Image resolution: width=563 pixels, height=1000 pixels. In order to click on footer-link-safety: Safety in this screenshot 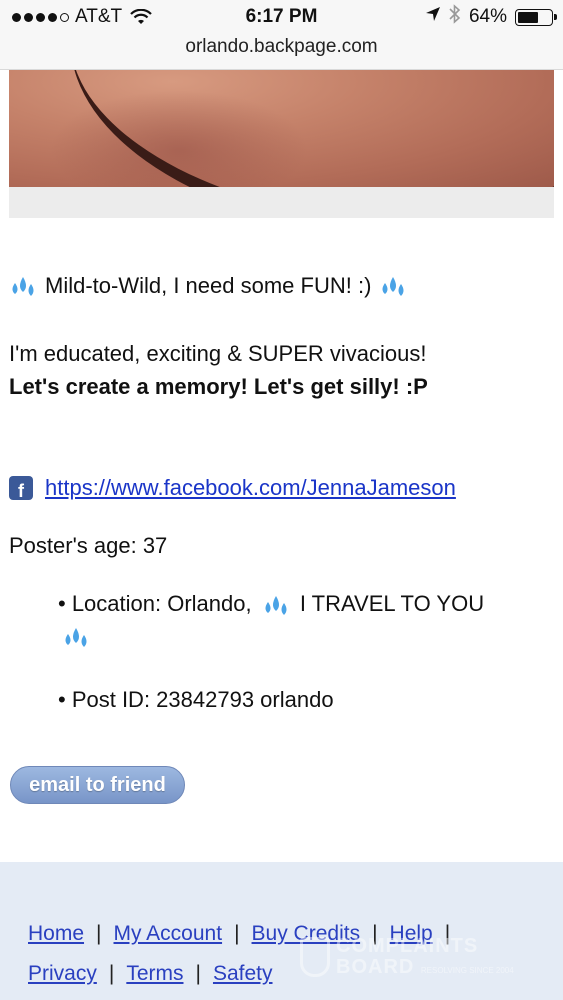, I will do `click(243, 973)`.